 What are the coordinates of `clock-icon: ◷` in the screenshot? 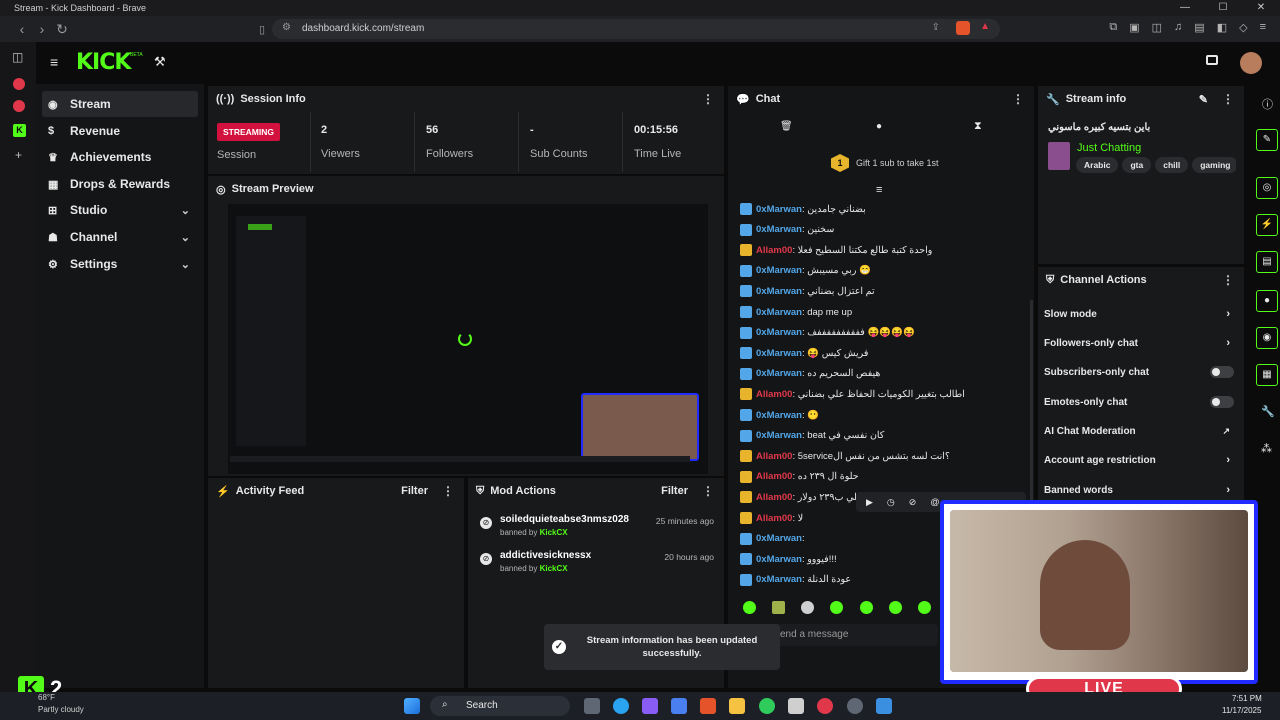 It's located at (891, 502).